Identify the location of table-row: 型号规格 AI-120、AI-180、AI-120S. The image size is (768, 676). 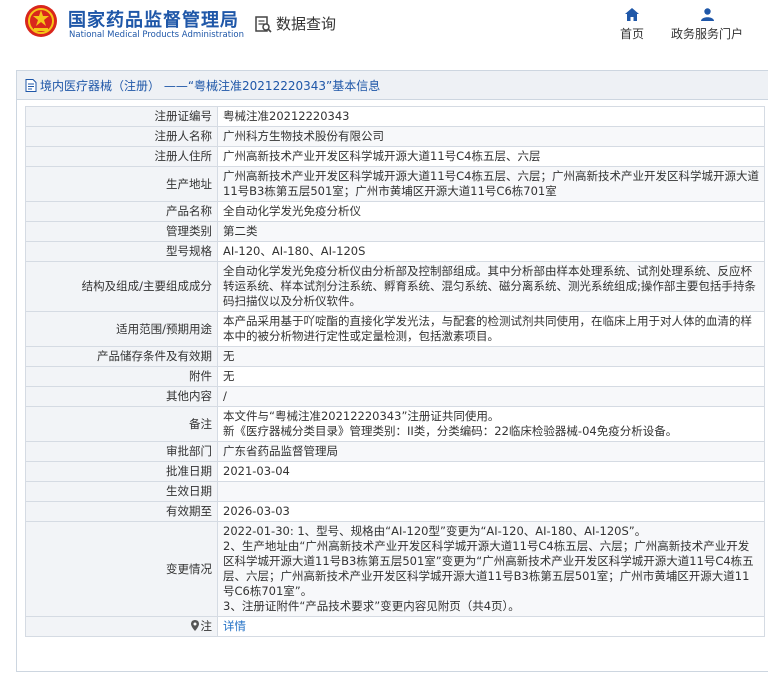
(395, 251).